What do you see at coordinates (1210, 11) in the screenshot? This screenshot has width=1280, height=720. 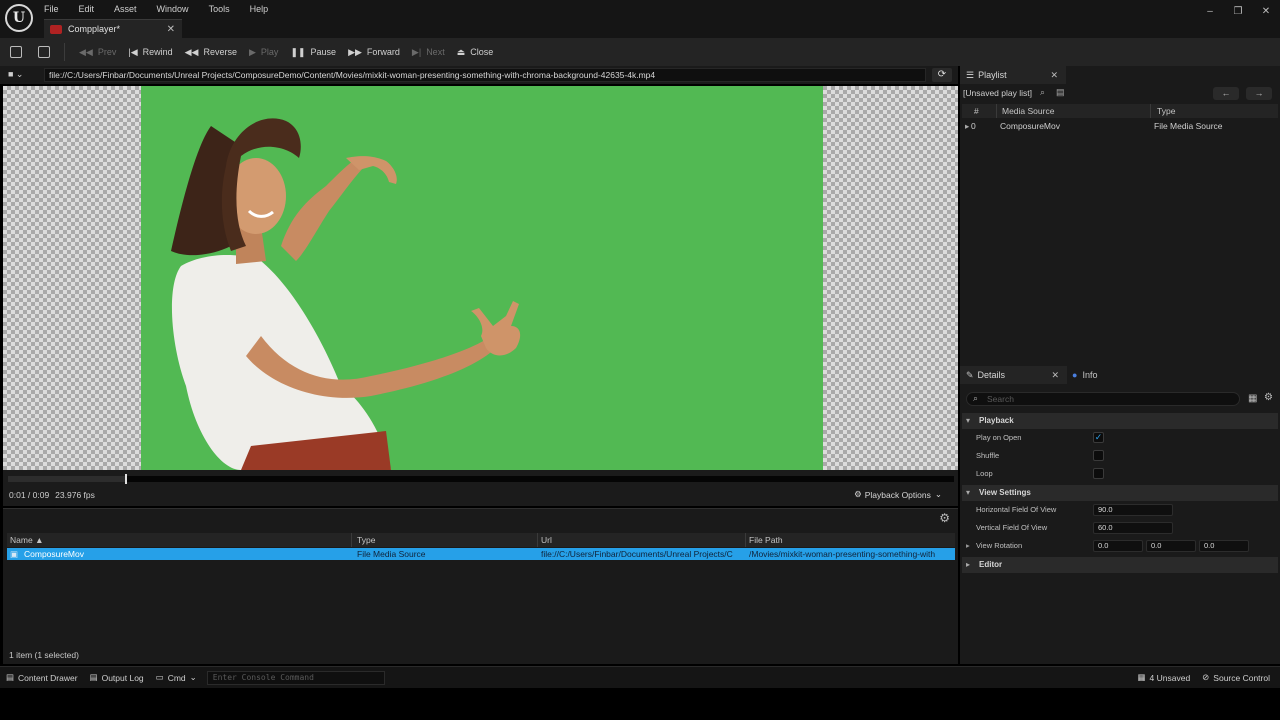 I see `minimize-icon: –` at bounding box center [1210, 11].